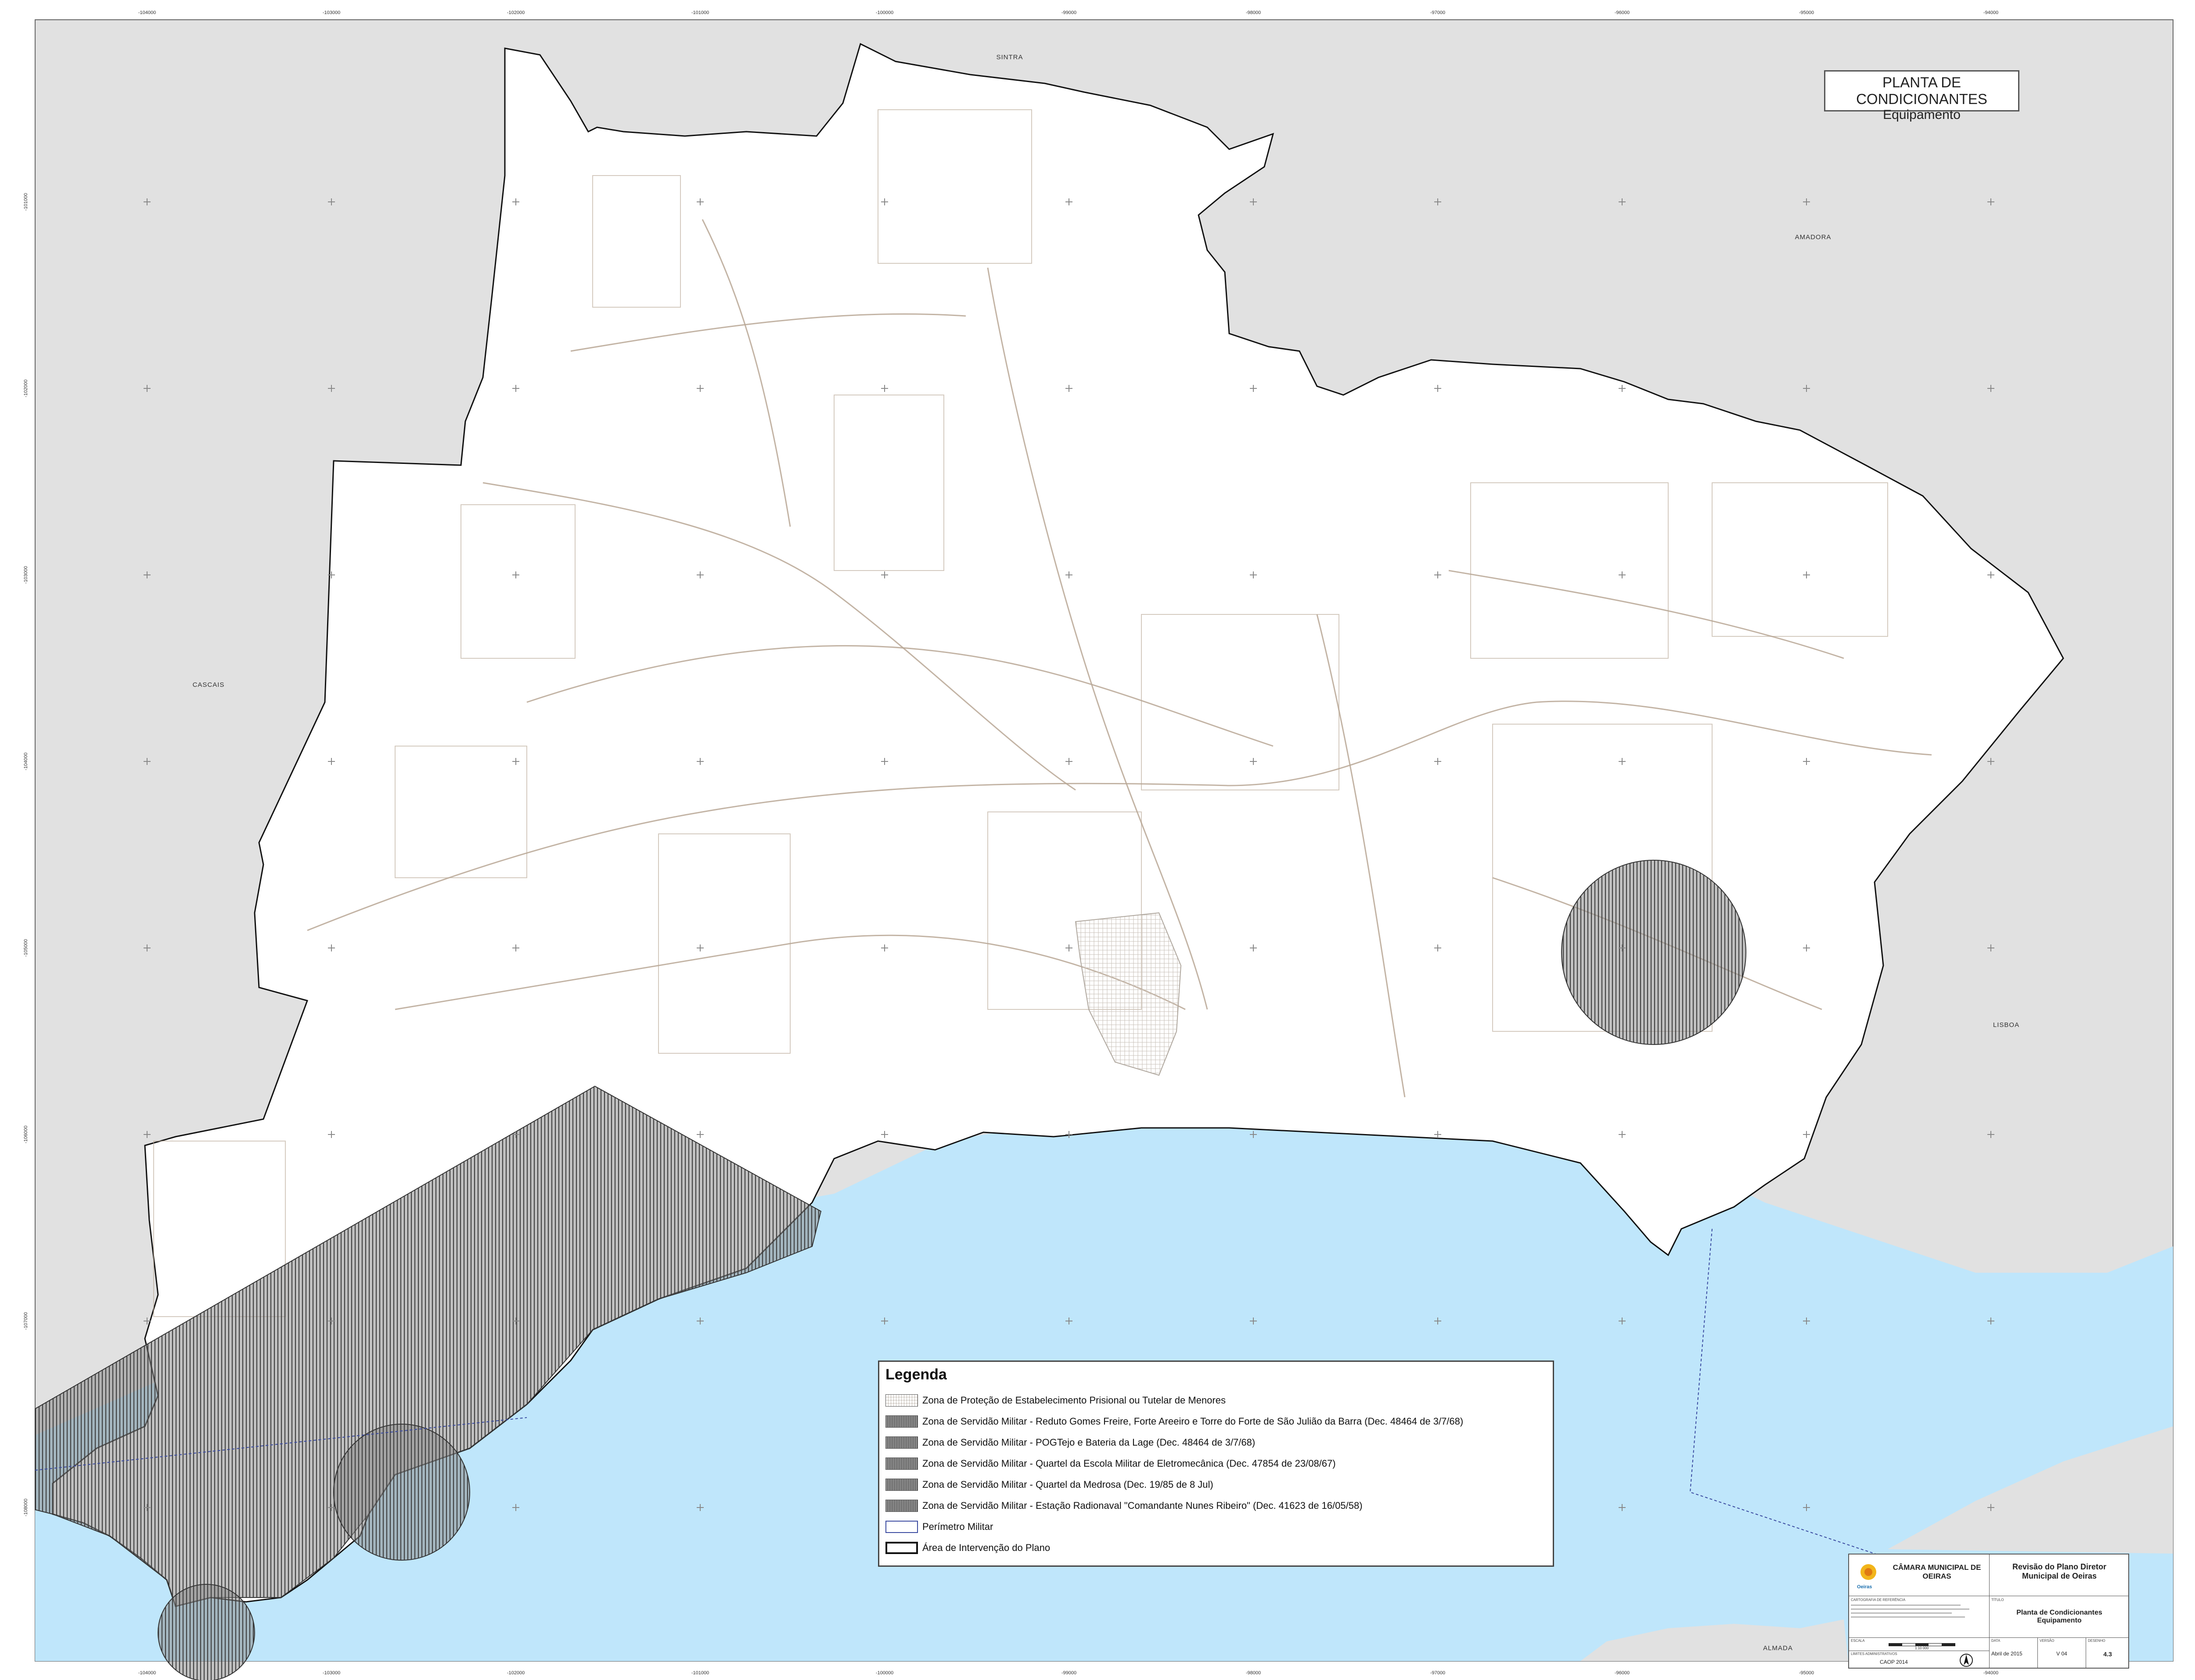  What do you see at coordinates (884, 12) in the screenshot?
I see `grid-label-top: -100000` at bounding box center [884, 12].